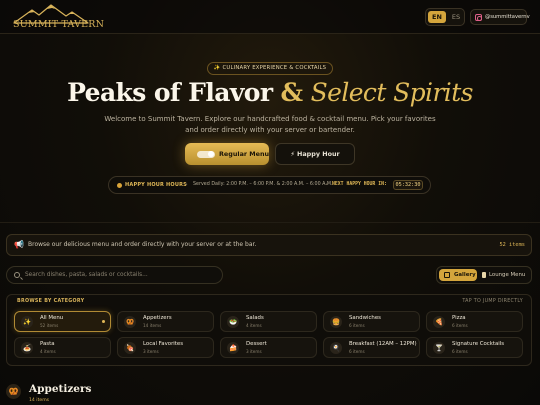 The width and height of the screenshot is (540, 405). I want to click on item-count-badge: 52 items, so click(512, 245).